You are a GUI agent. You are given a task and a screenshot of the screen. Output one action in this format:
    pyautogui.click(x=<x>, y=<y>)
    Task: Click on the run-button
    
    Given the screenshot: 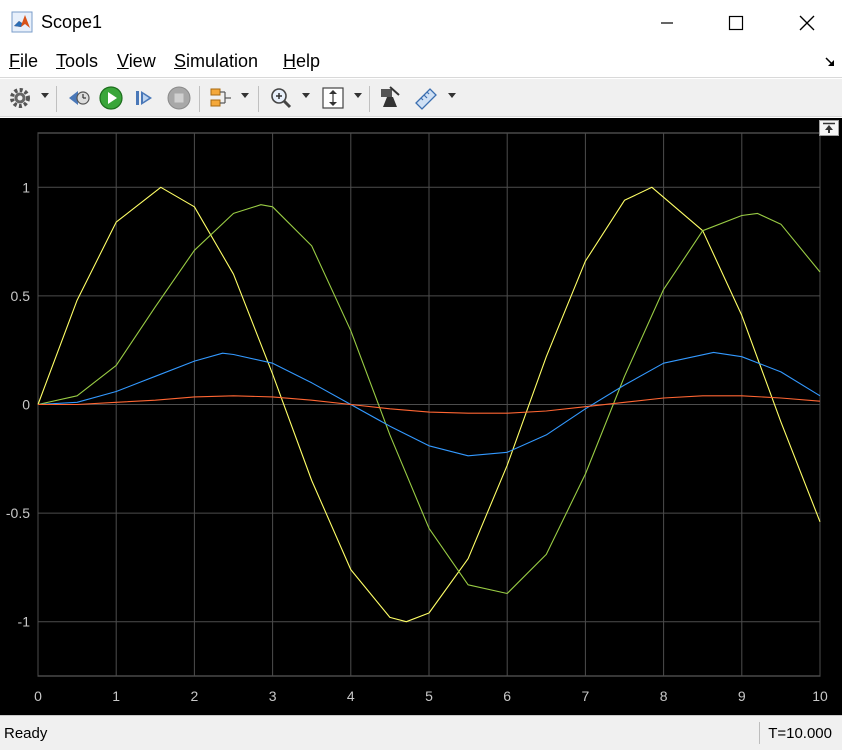 What is the action you would take?
    pyautogui.click(x=111, y=98)
    